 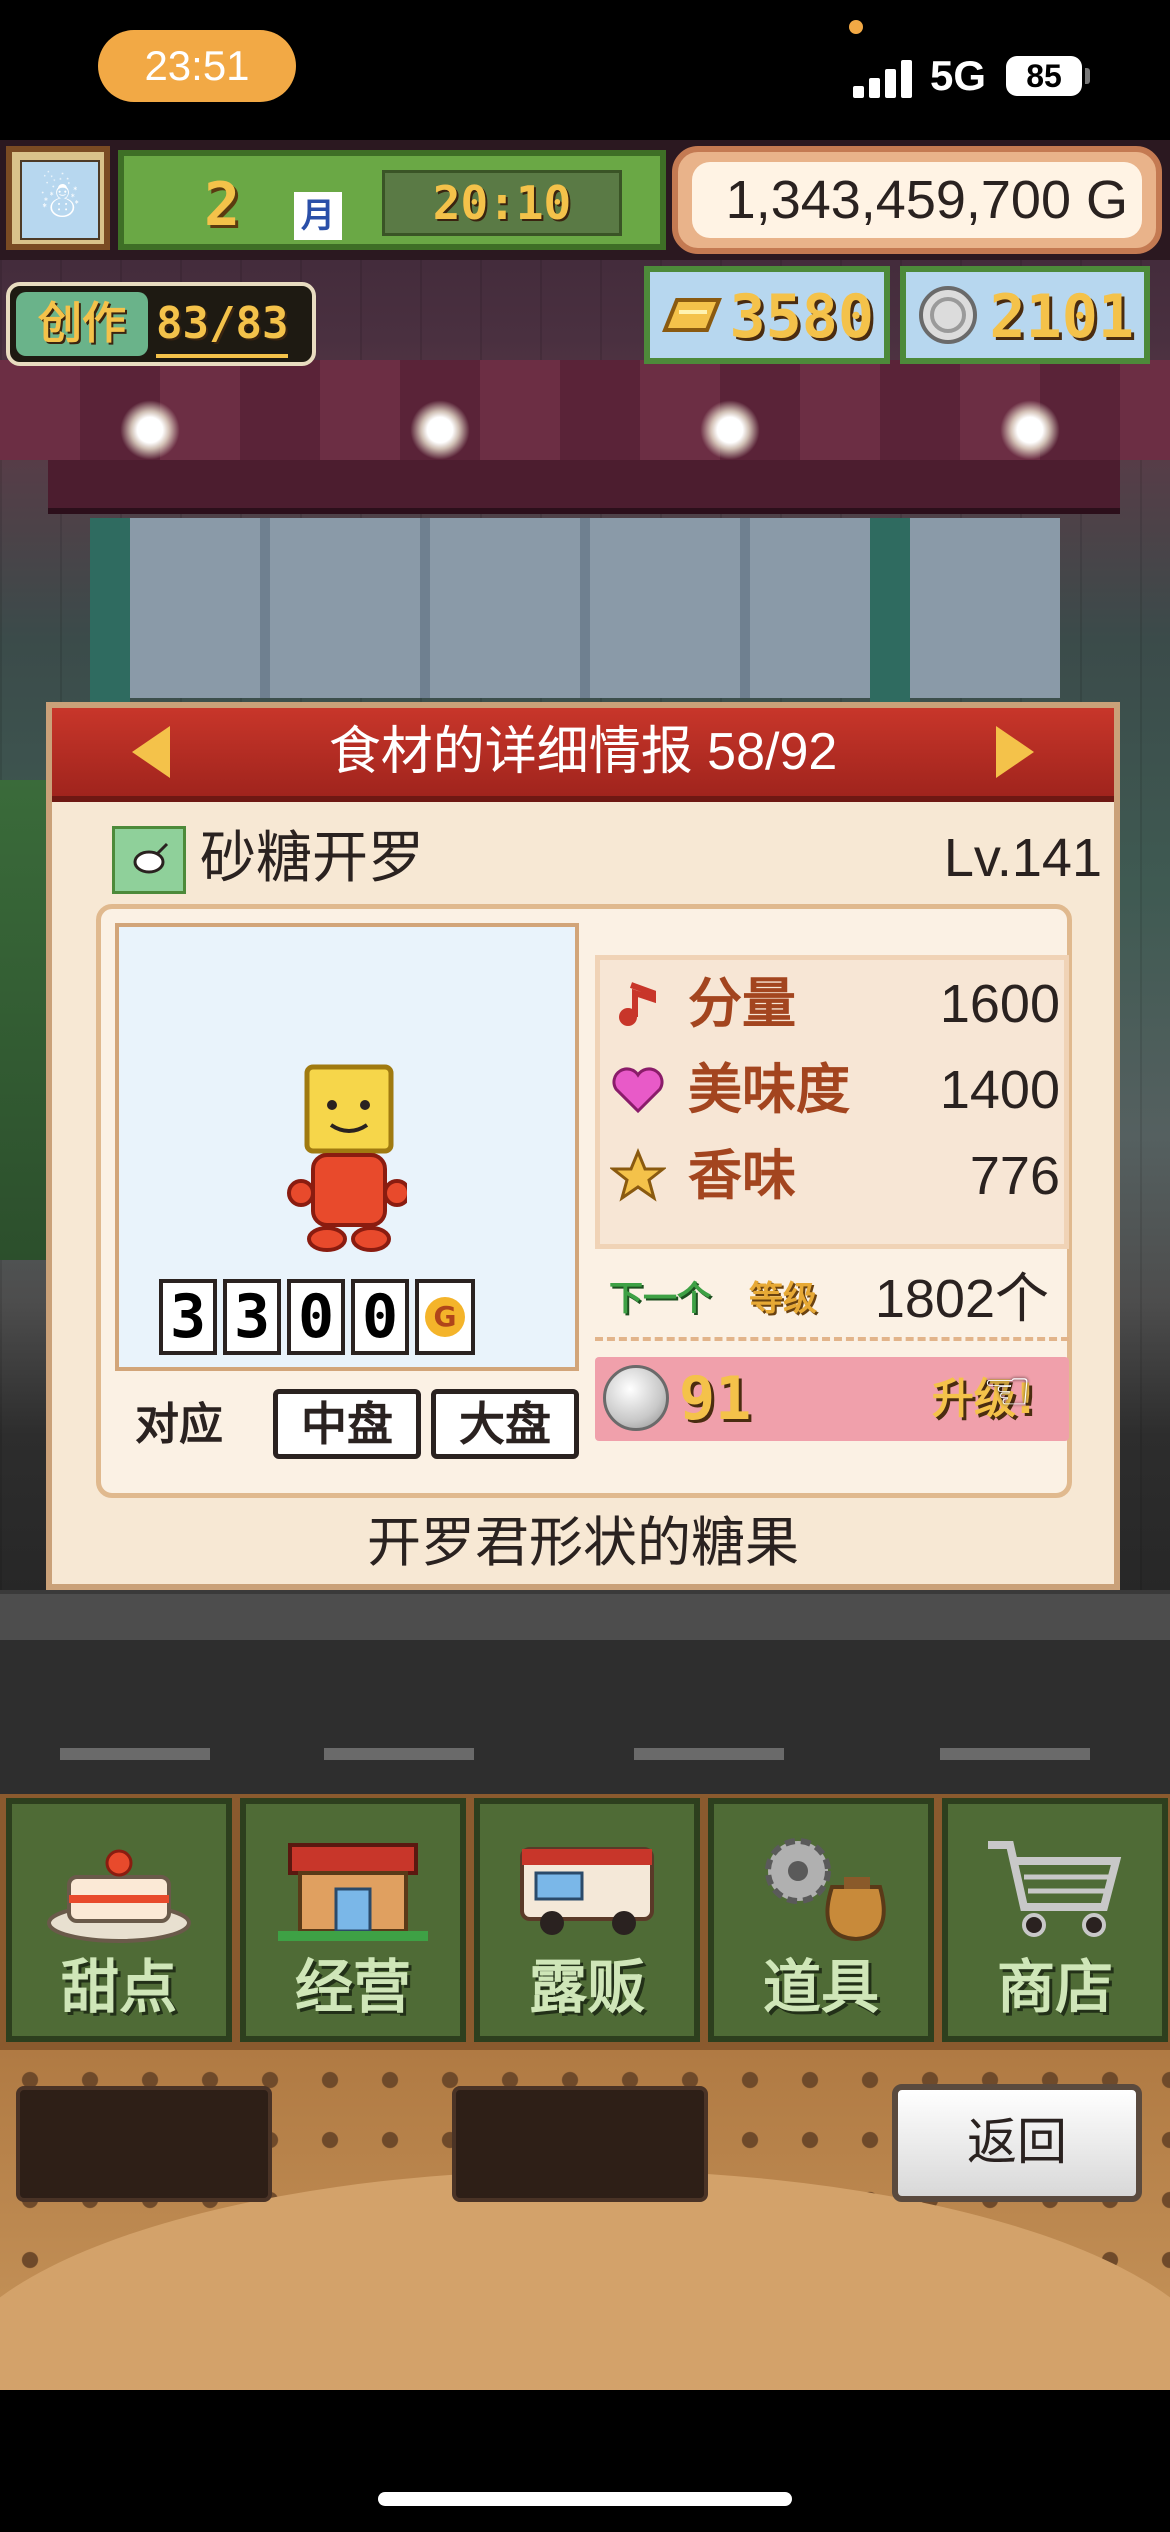 What do you see at coordinates (585, 70) in the screenshot?
I see `status-bar: 23:51 5G 85` at bounding box center [585, 70].